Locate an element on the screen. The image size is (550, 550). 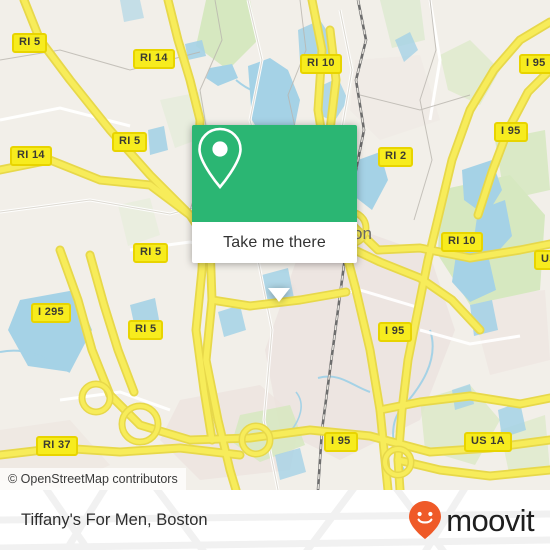
highway-shield: RI 2 is located at coordinates (396, 157).